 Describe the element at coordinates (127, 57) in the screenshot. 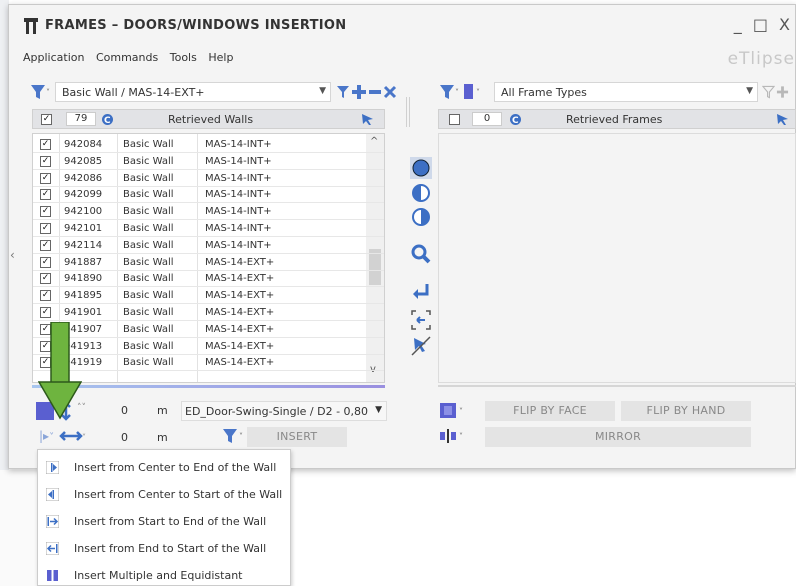

I see `menu-commands: Commands` at that location.